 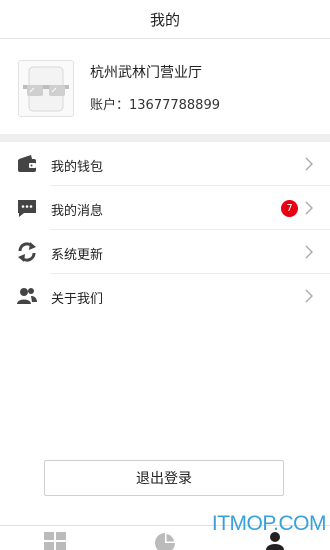 I want to click on shop-name: 杭州武林门营业厅, so click(x=146, y=73).